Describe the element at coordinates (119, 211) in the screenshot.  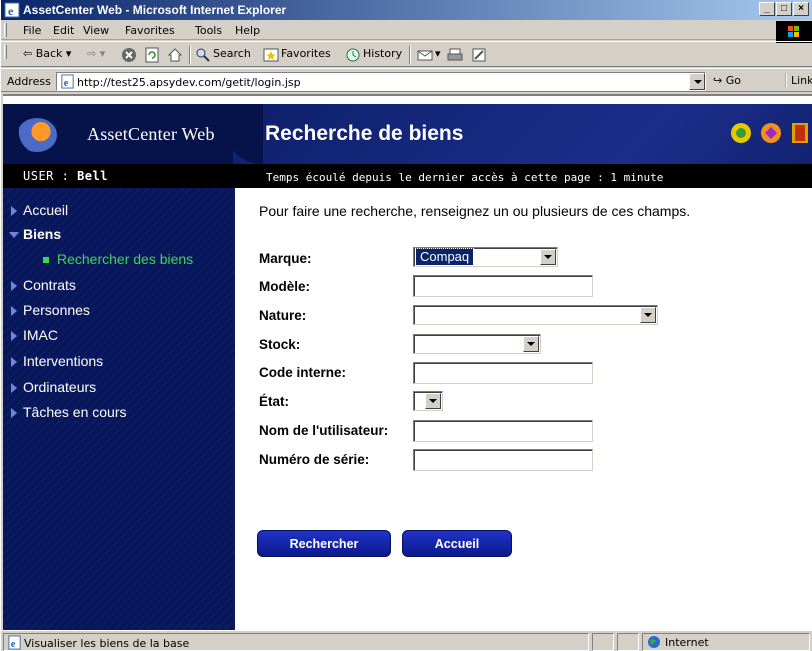
I see `sidebar-item-accueil: Accueil` at that location.